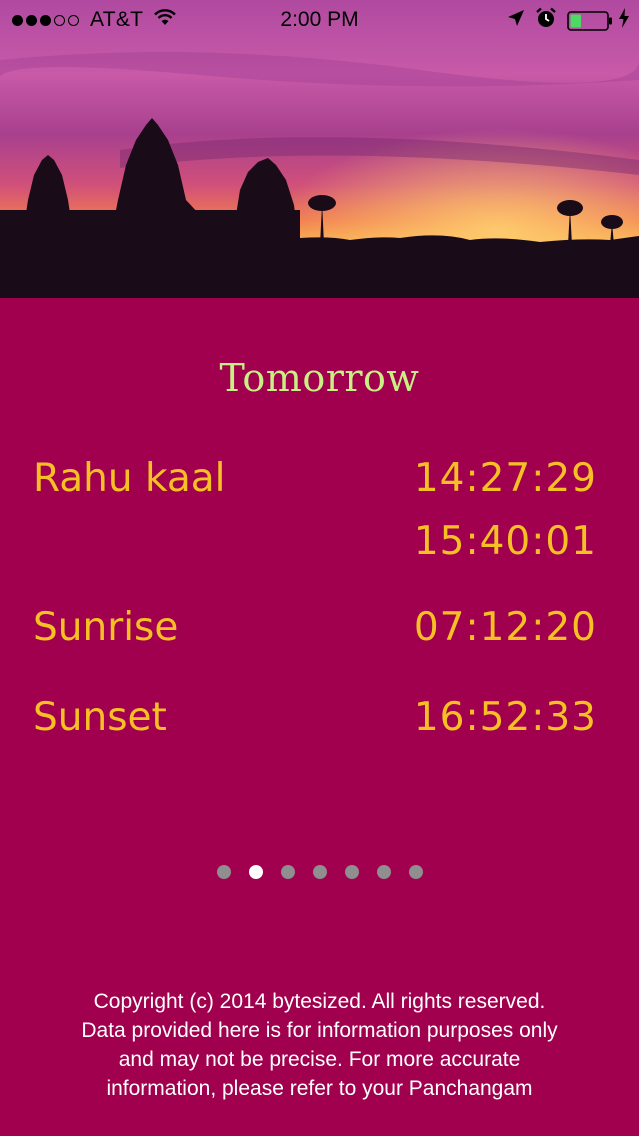 This screenshot has width=639, height=1136. I want to click on page-control, so click(319, 872).